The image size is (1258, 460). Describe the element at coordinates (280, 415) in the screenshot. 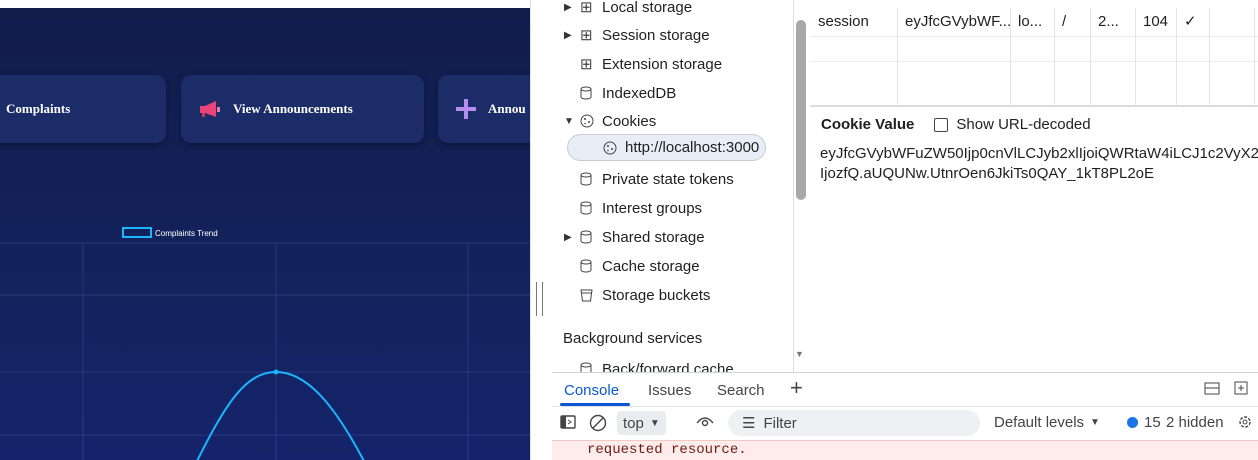

I see `series-line-complaints-trend` at that location.